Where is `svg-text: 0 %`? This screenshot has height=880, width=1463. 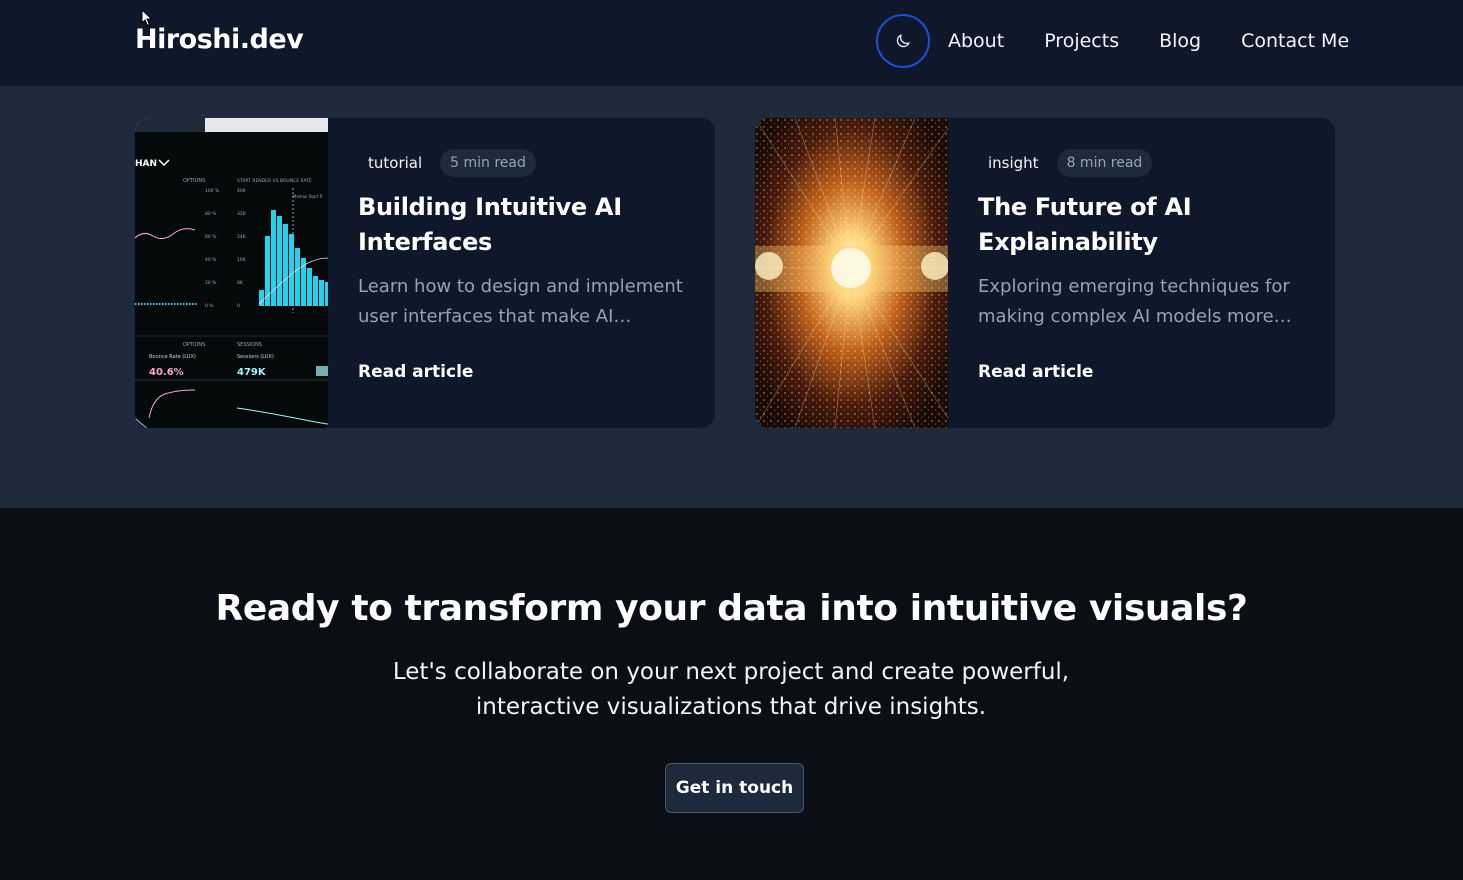 svg-text: 0 % is located at coordinates (209, 306).